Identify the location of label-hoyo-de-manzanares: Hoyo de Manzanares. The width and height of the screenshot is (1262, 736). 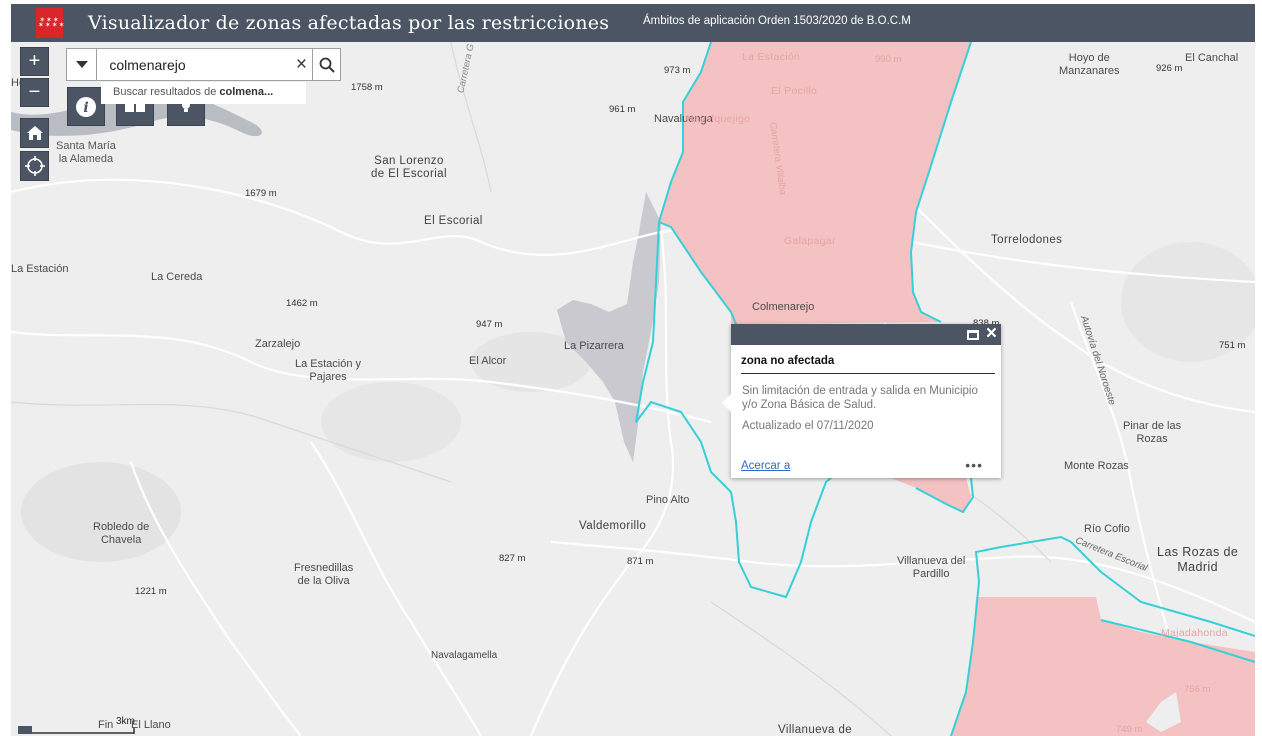
(1089, 64).